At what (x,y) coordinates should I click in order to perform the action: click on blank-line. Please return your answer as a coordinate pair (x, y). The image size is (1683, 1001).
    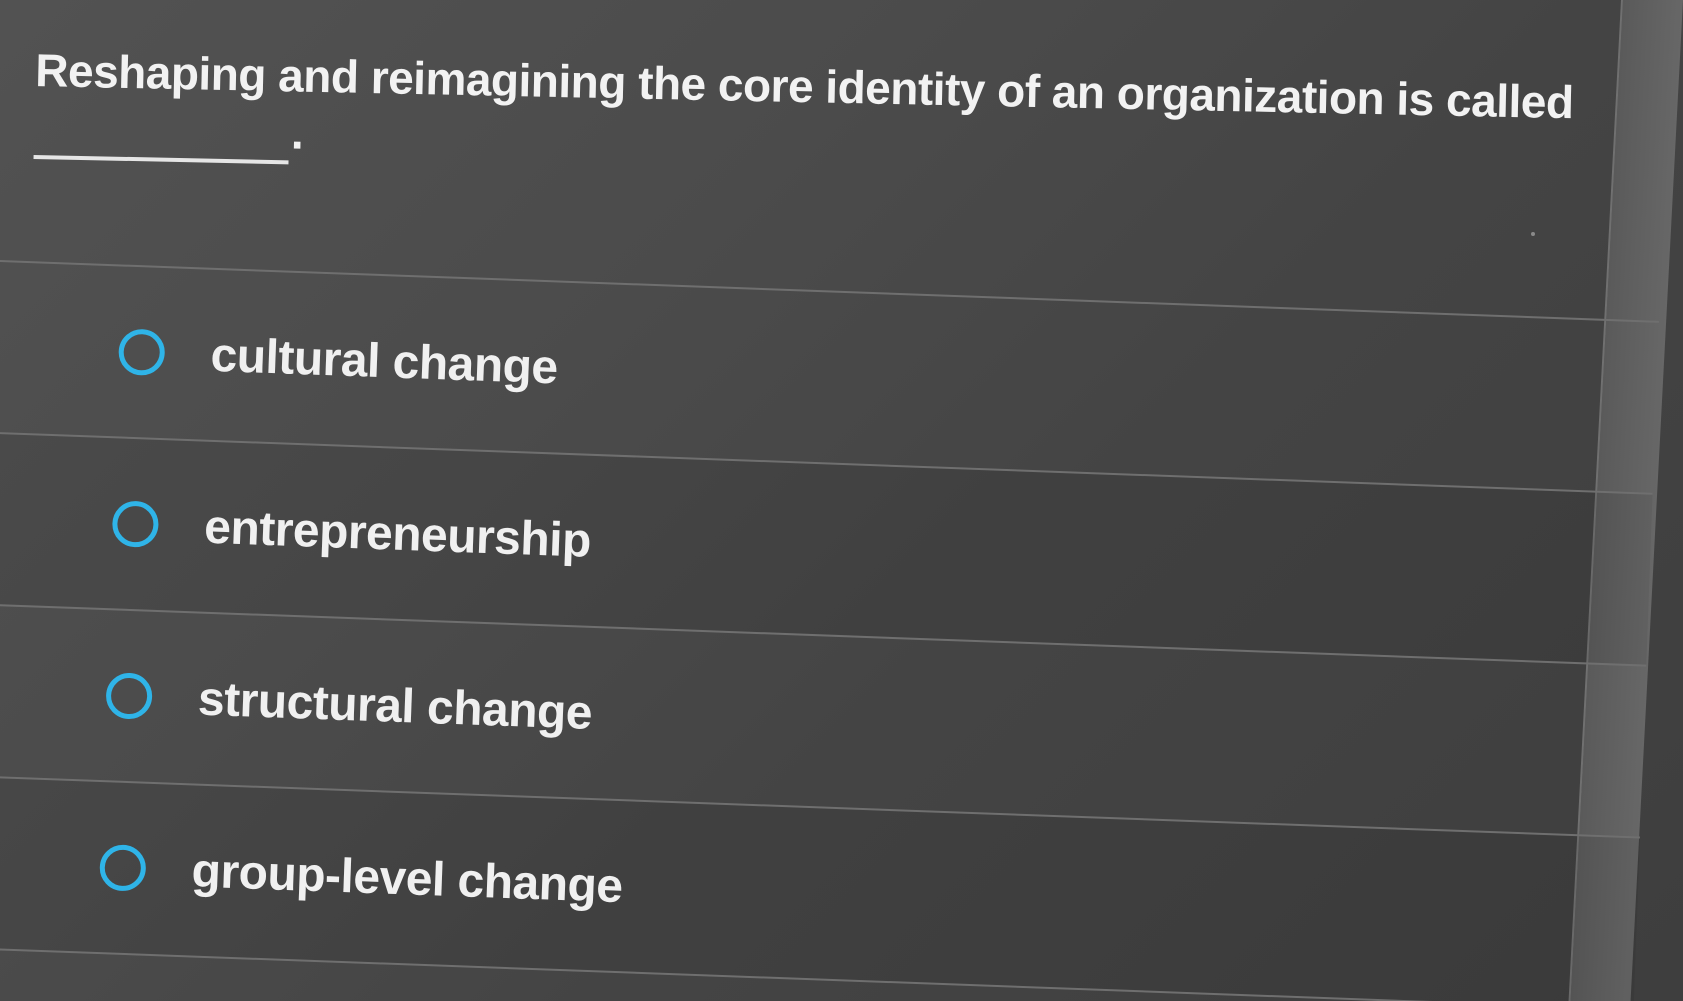
    Looking at the image, I should click on (161, 159).